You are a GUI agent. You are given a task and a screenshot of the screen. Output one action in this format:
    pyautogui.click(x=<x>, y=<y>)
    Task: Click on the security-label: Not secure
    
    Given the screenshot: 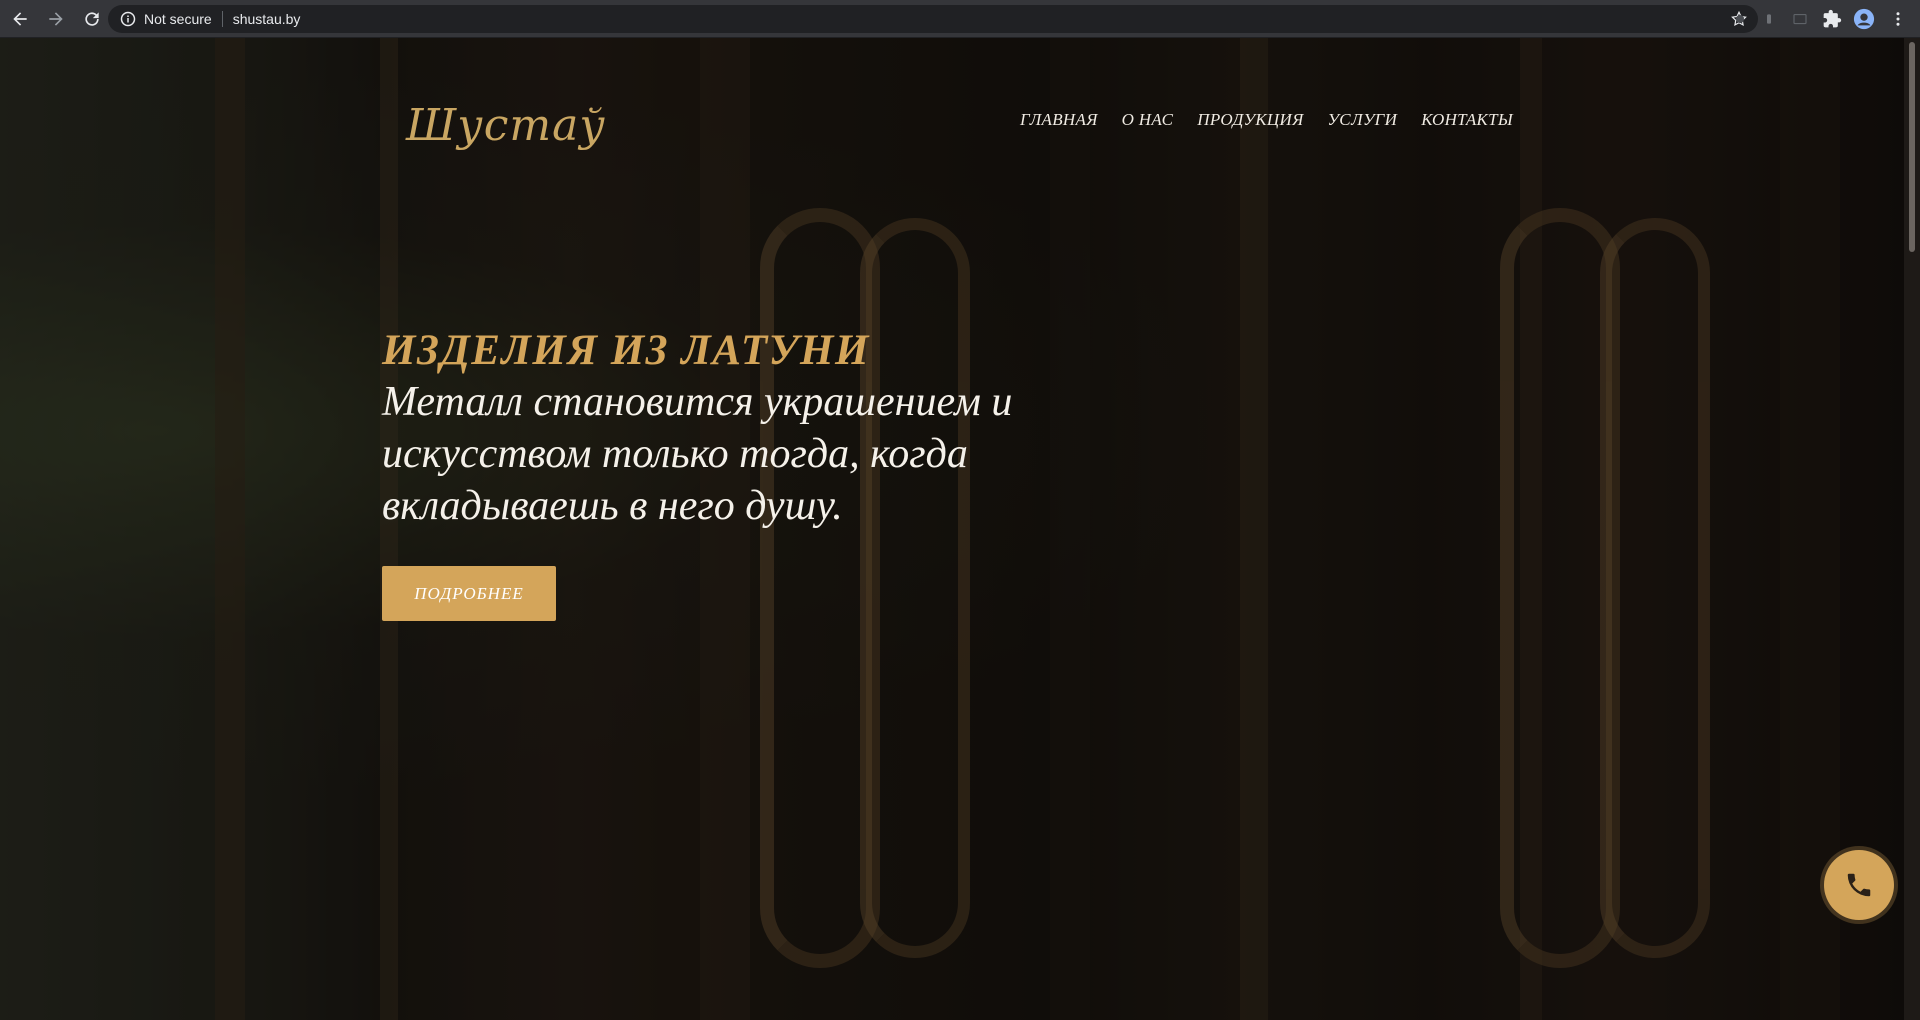 What is the action you would take?
    pyautogui.click(x=178, y=19)
    